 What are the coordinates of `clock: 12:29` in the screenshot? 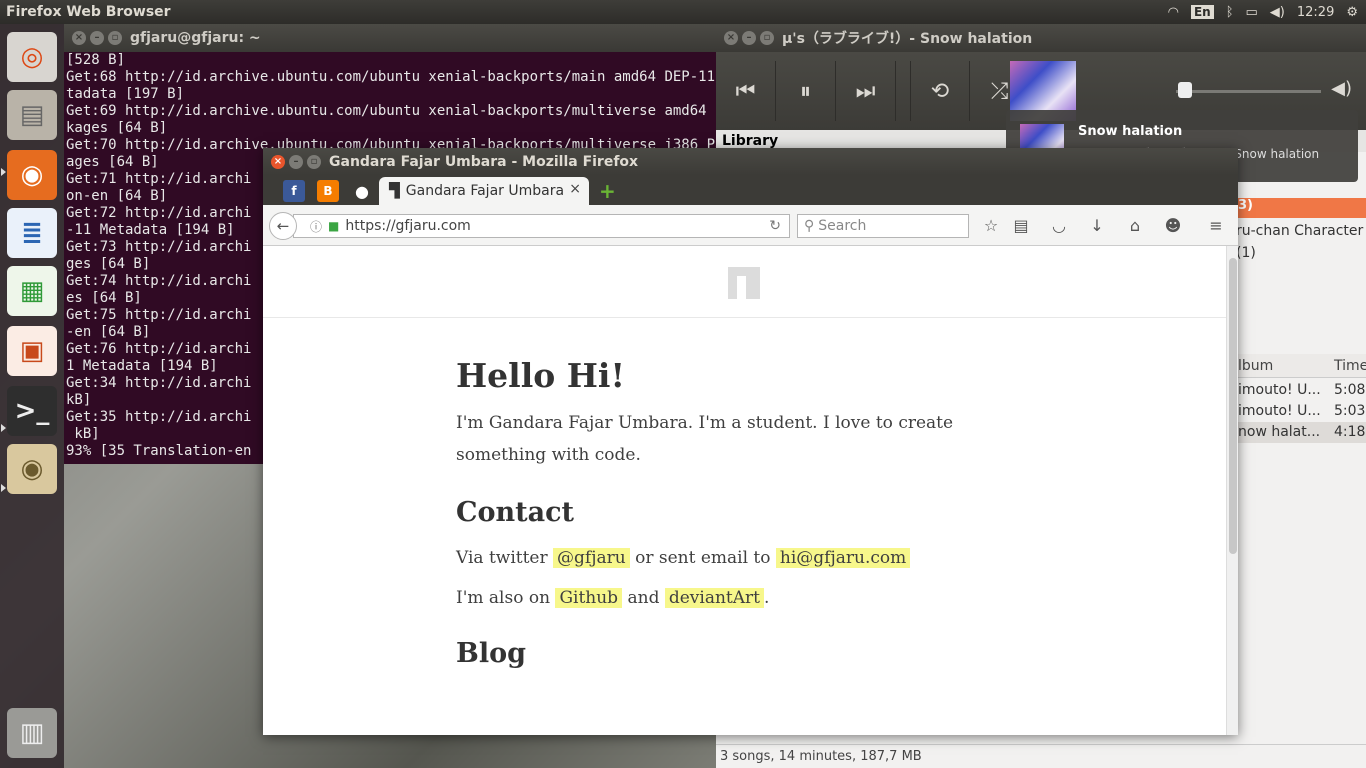 It's located at (1315, 12).